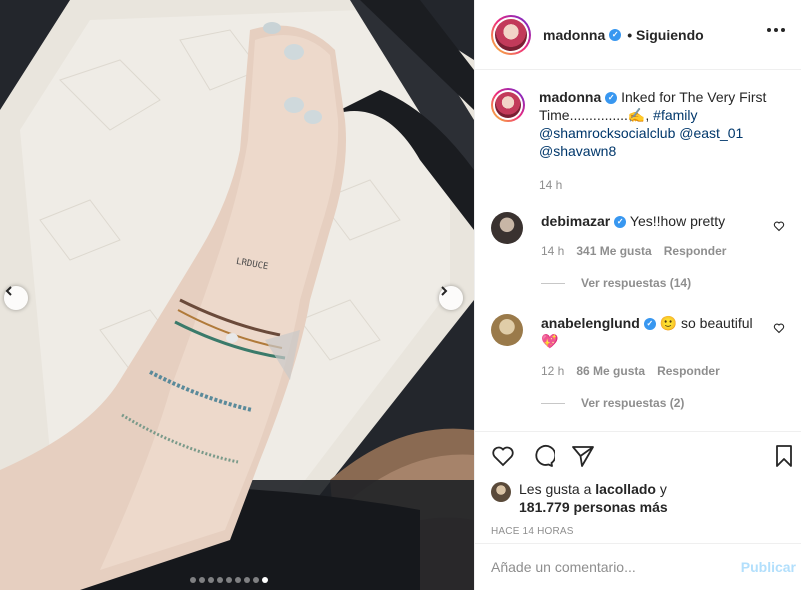 This screenshot has height=590, width=801. I want to click on mention-link: @east_01, so click(711, 133).